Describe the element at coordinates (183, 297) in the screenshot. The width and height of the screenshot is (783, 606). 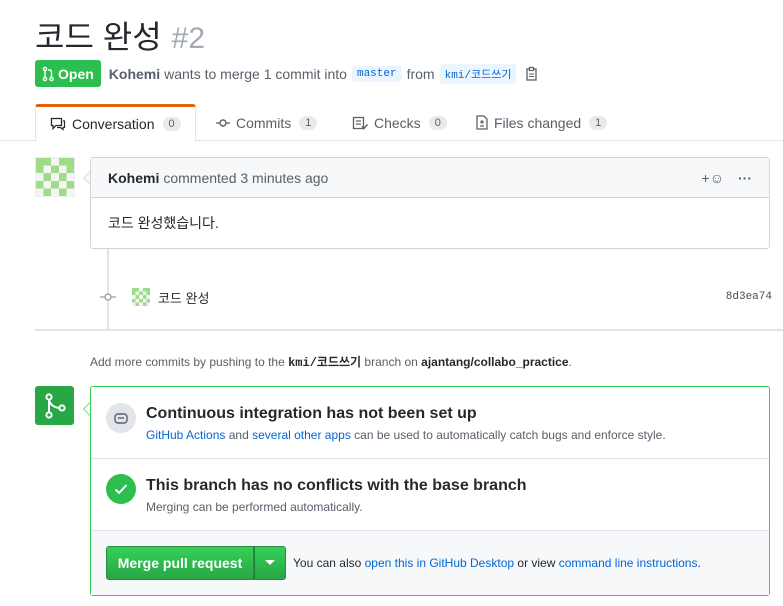
I see `commit-message: 코드 완성` at that location.